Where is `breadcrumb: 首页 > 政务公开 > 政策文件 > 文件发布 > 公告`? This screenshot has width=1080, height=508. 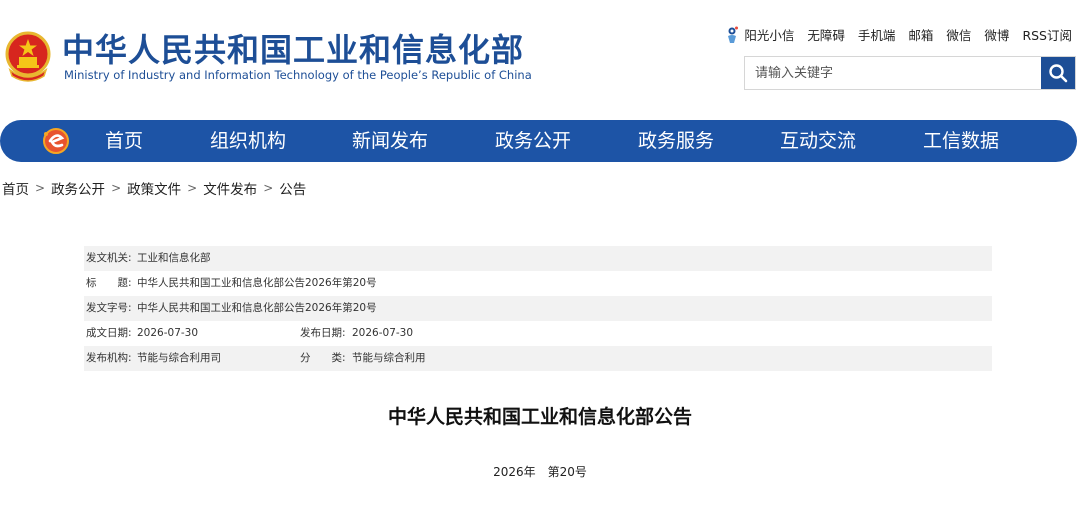
breadcrumb: 首页 > 政务公开 > 政策文件 > 文件发布 > 公告 is located at coordinates (154, 188).